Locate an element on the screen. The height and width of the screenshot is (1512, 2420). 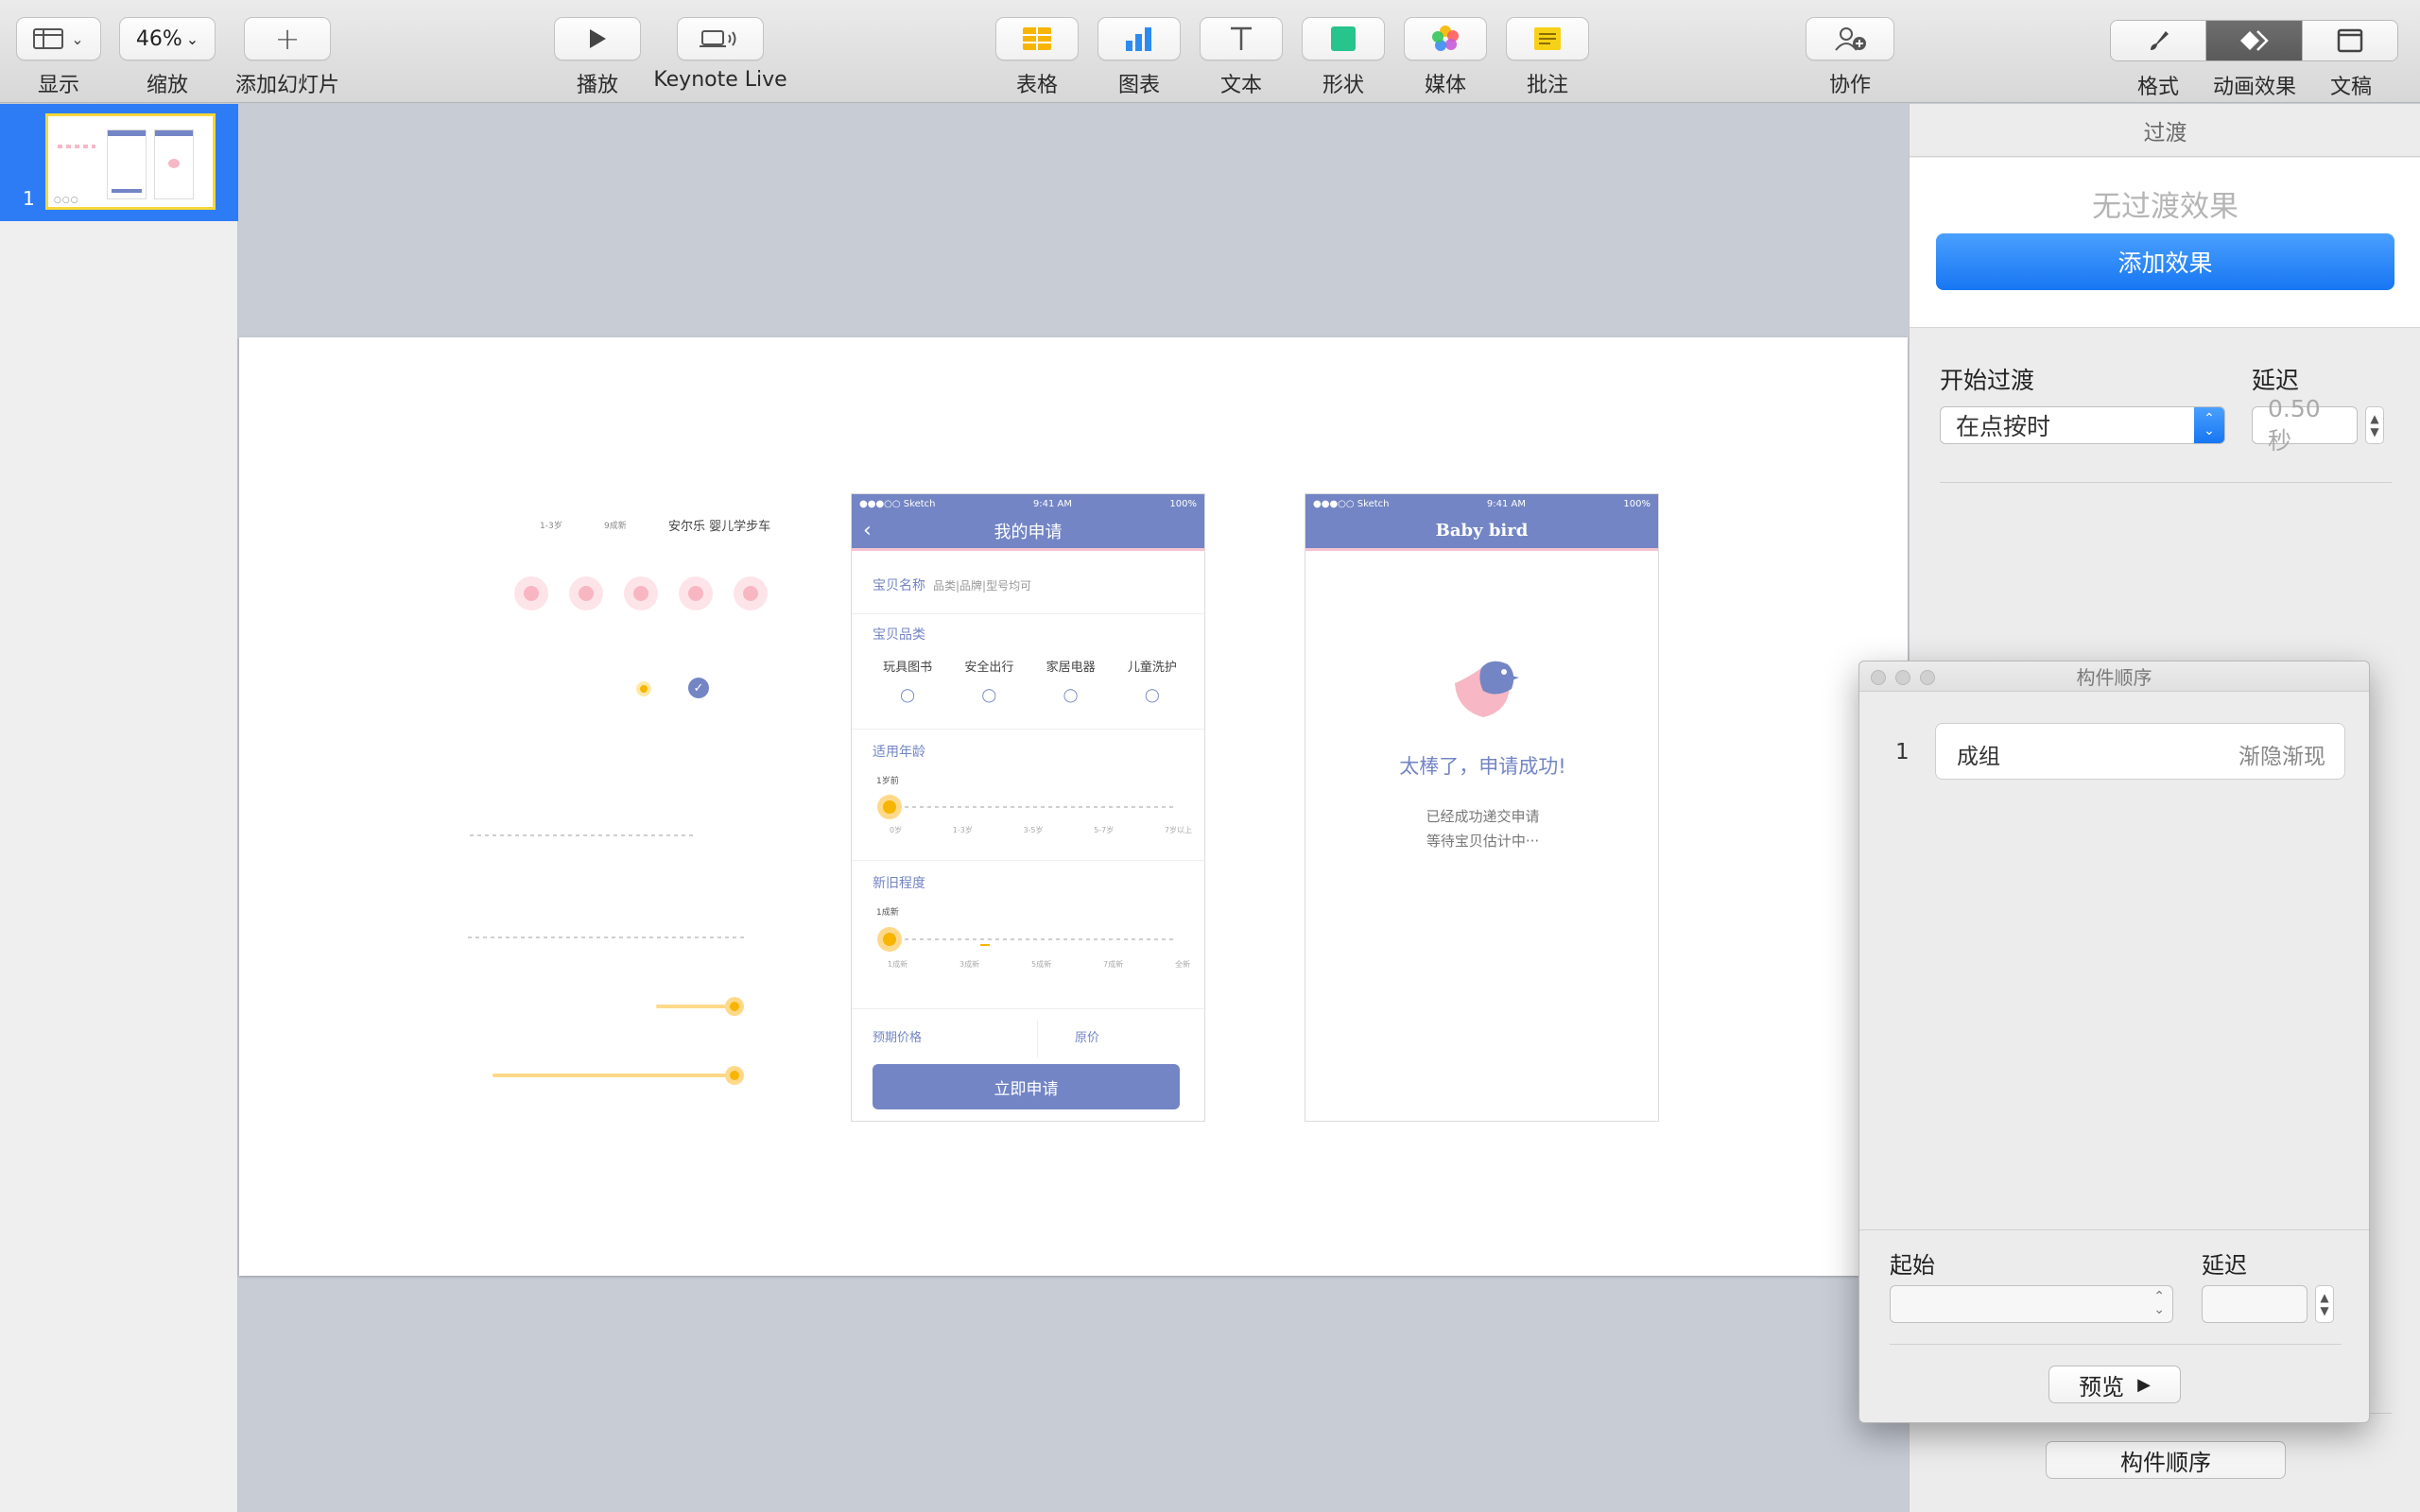
chart-icon is located at coordinates (1139, 39).